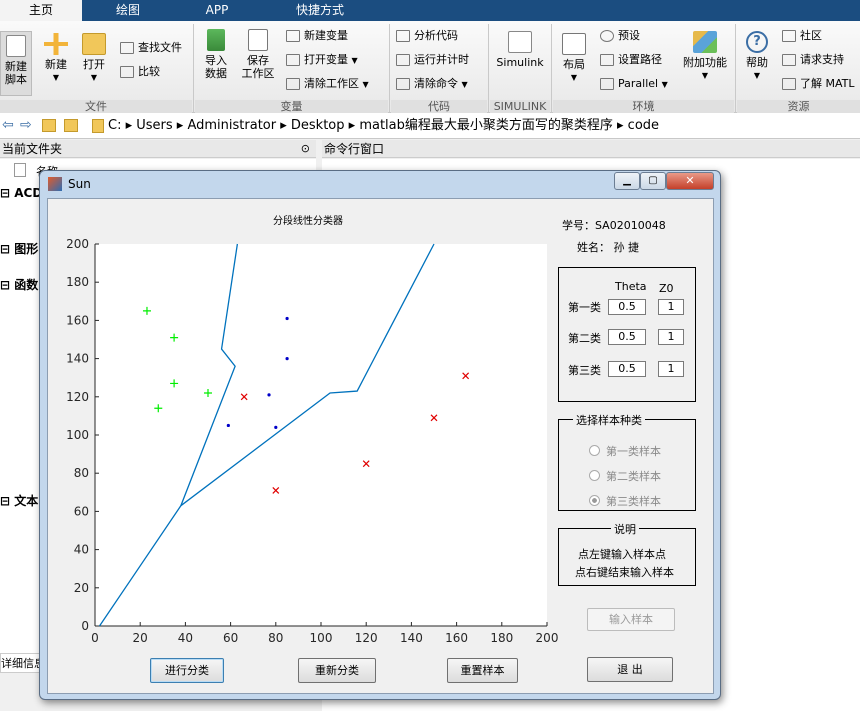  I want to click on class1-sample-point, so click(158, 408).